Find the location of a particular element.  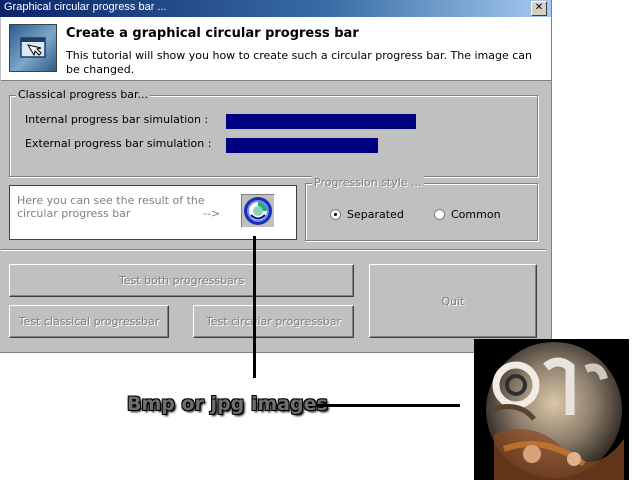

test-both-button: Test both progressbars is located at coordinates (181, 280).